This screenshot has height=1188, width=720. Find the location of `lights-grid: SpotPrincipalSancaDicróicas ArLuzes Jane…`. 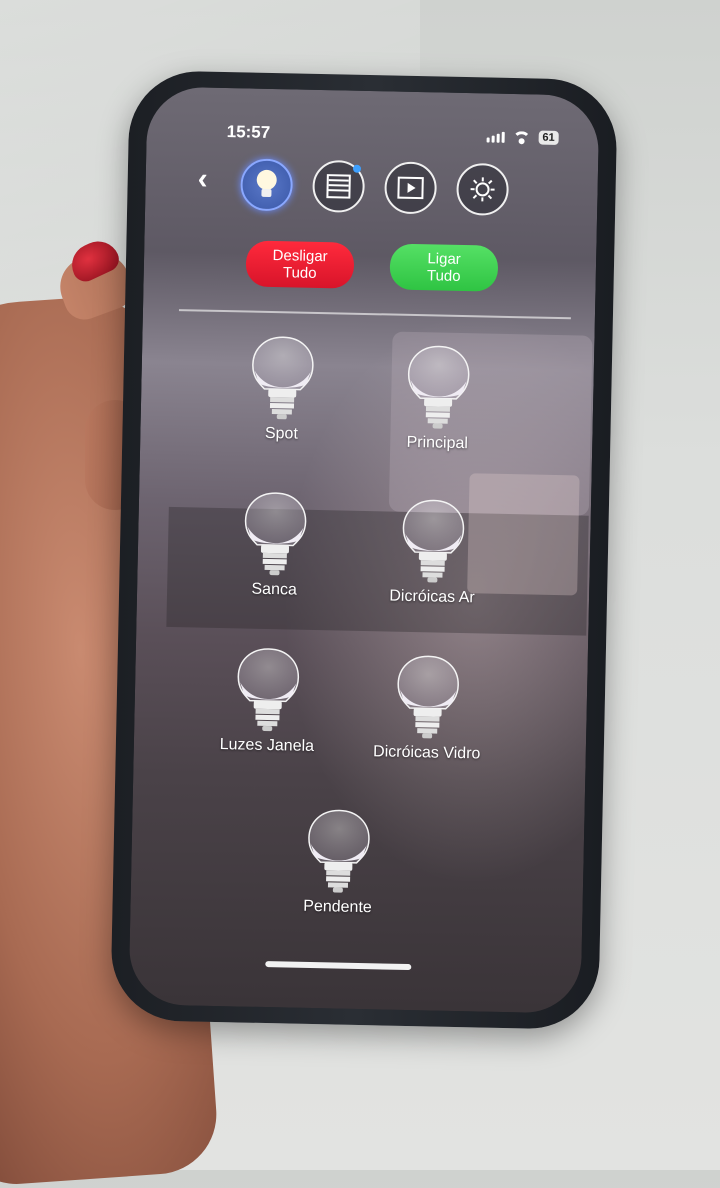

lights-grid: SpotPrincipalSancaDicróicas ArLuzes Jane… is located at coordinates (374, 90).